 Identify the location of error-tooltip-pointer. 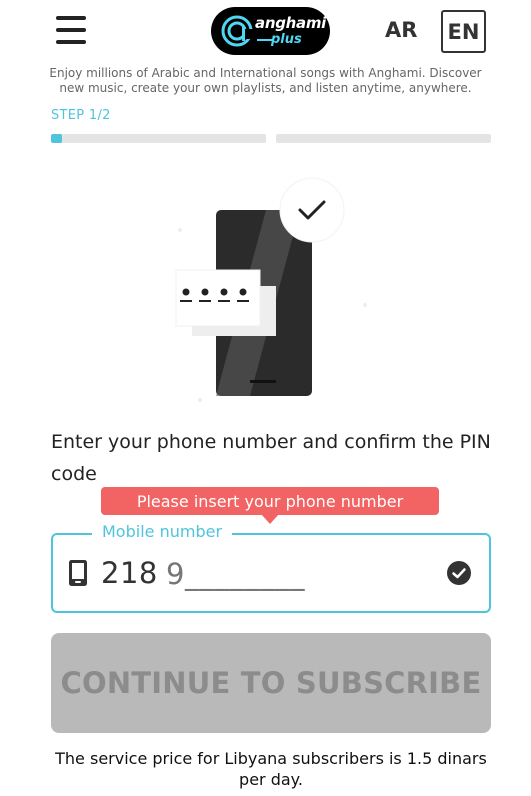
(270, 519).